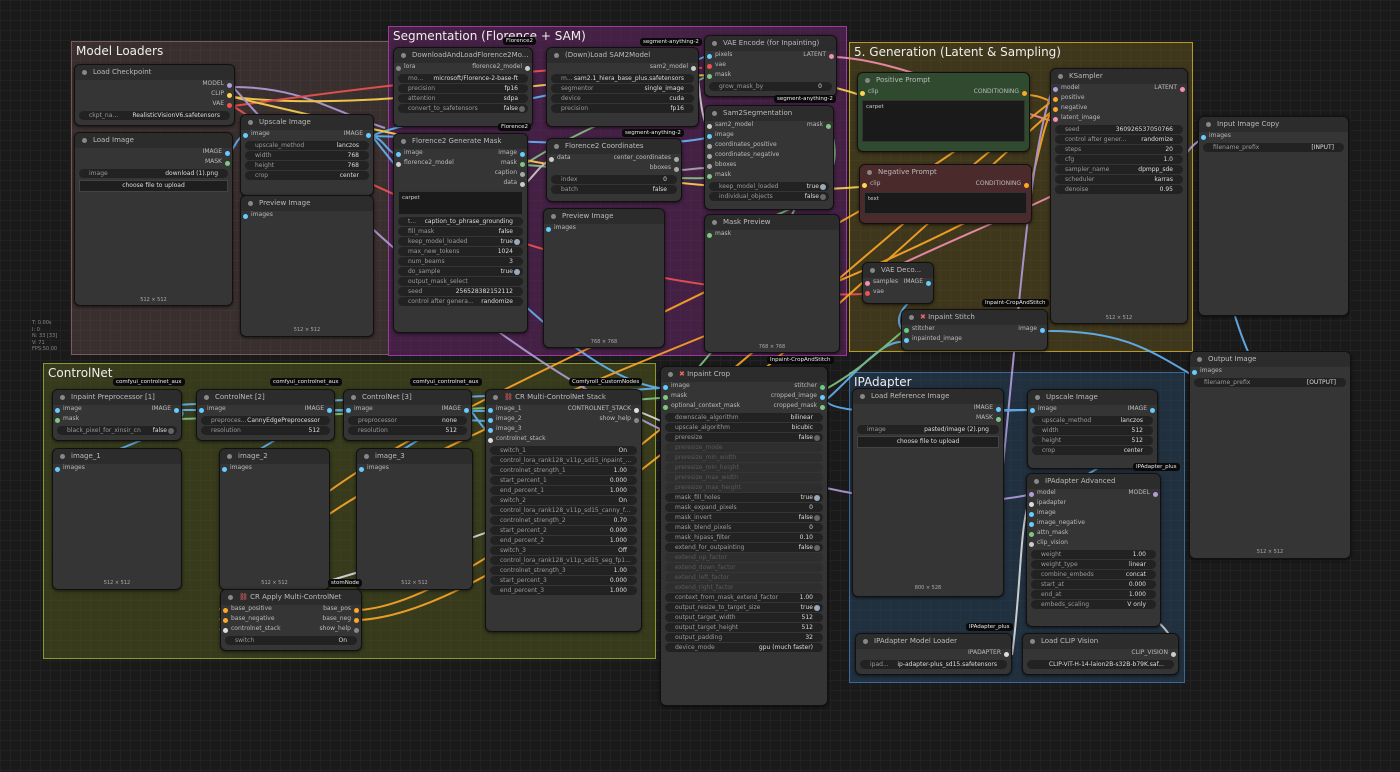 This screenshot has width=1400, height=772. I want to click on conditioning-dot, so click(356, 610).